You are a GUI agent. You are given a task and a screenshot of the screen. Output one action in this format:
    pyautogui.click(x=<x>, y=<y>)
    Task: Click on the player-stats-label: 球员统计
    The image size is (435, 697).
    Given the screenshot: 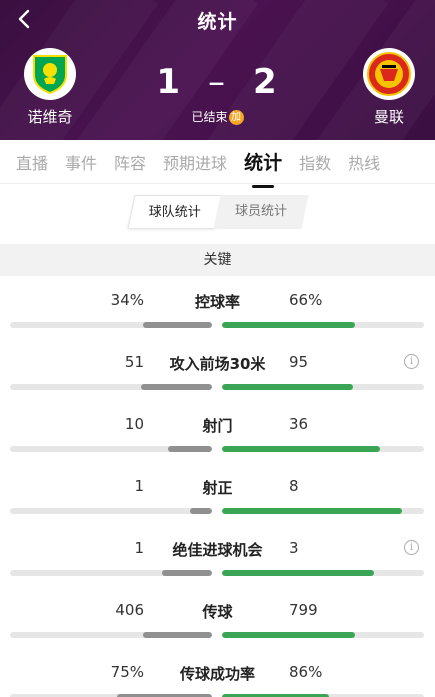 What is the action you would take?
    pyautogui.click(x=260, y=211)
    